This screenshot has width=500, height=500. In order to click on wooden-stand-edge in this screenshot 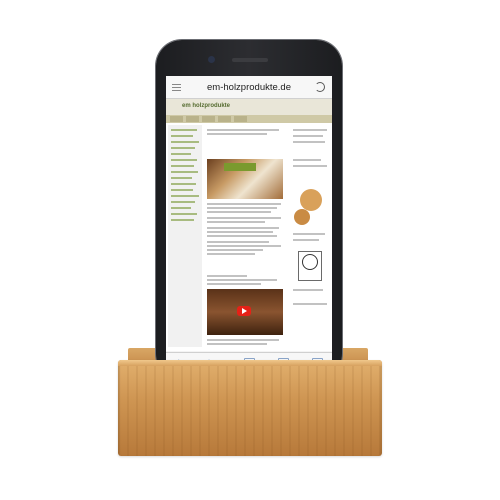, I will do `click(250, 363)`.